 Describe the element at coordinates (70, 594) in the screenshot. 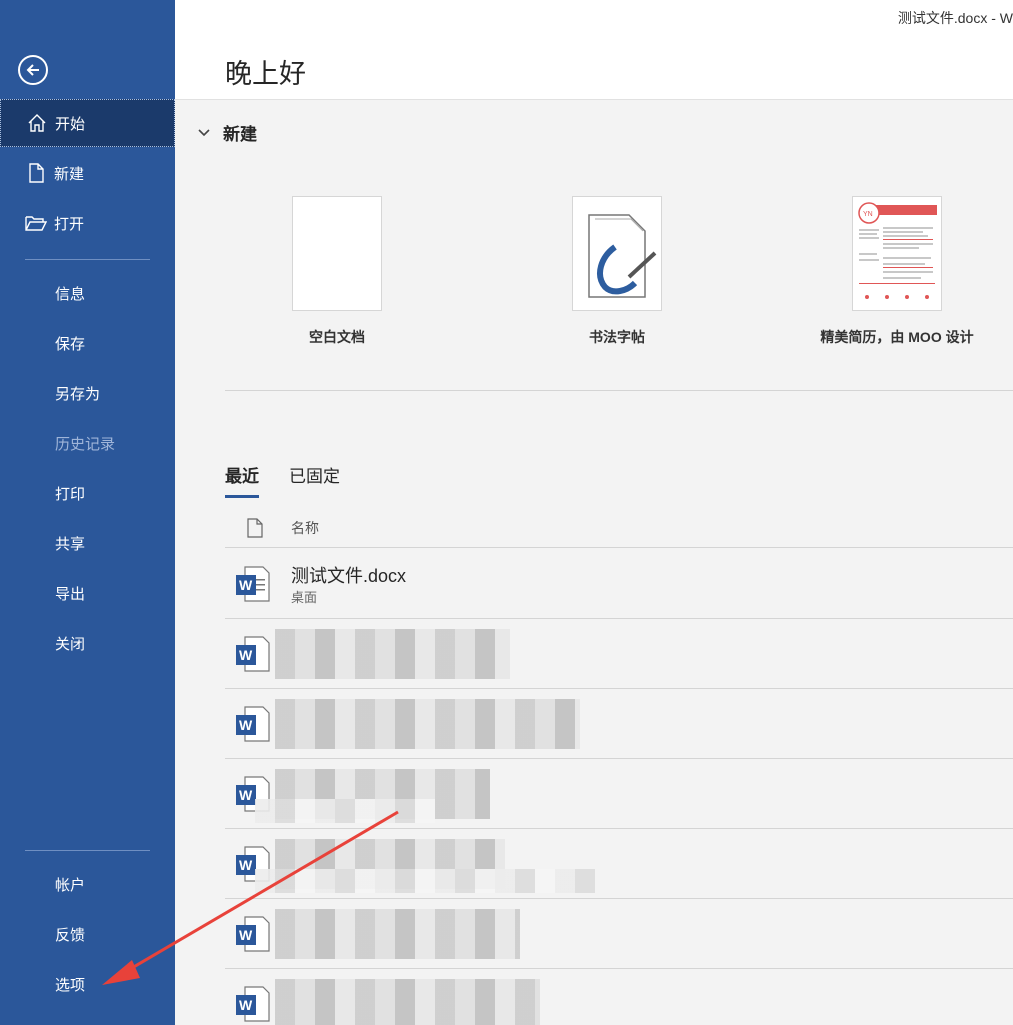

I see `nav-export-label: 导出` at that location.